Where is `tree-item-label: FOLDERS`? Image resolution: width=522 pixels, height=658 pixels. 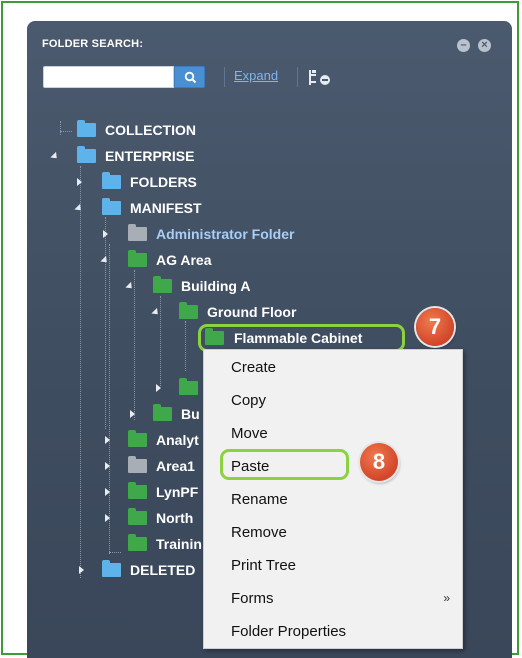
tree-item-label: FOLDERS is located at coordinates (163, 182).